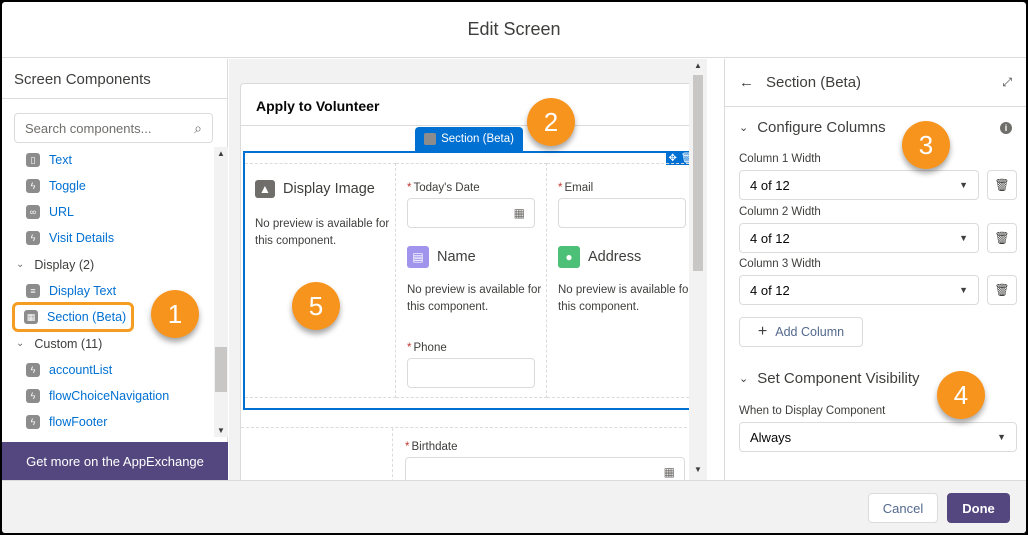  I want to click on visibility-label: When to Display Component, so click(812, 411).